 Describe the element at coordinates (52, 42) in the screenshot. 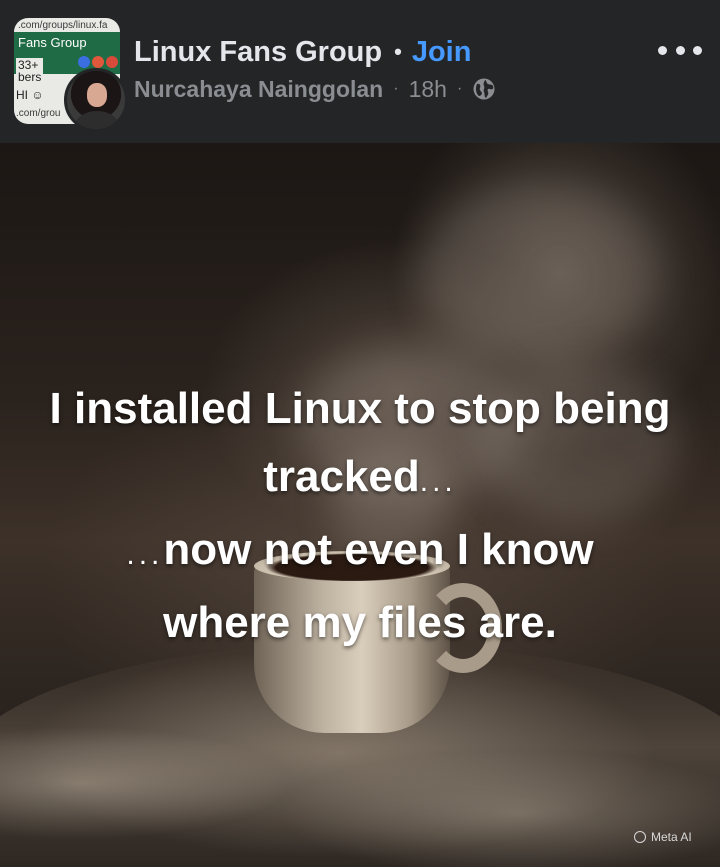

I see `thumbnail-group-name: Fans Group` at that location.